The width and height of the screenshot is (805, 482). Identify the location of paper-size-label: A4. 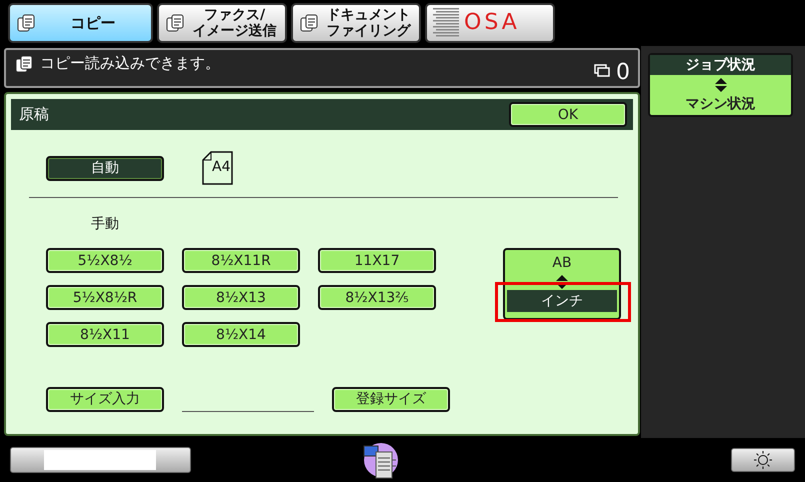
(221, 167).